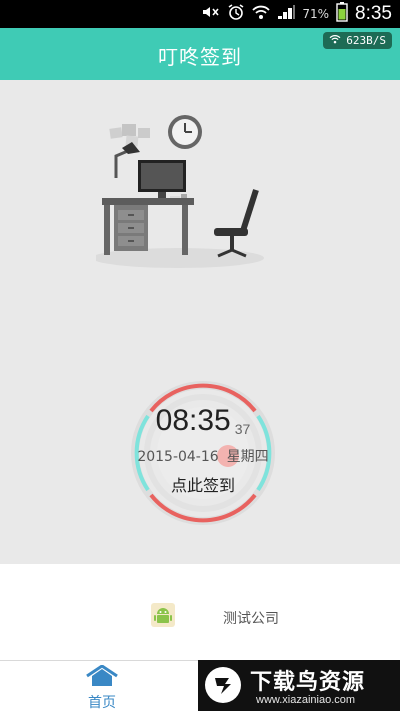  What do you see at coordinates (223, 685) in the screenshot?
I see `bird-logo-icon` at bounding box center [223, 685].